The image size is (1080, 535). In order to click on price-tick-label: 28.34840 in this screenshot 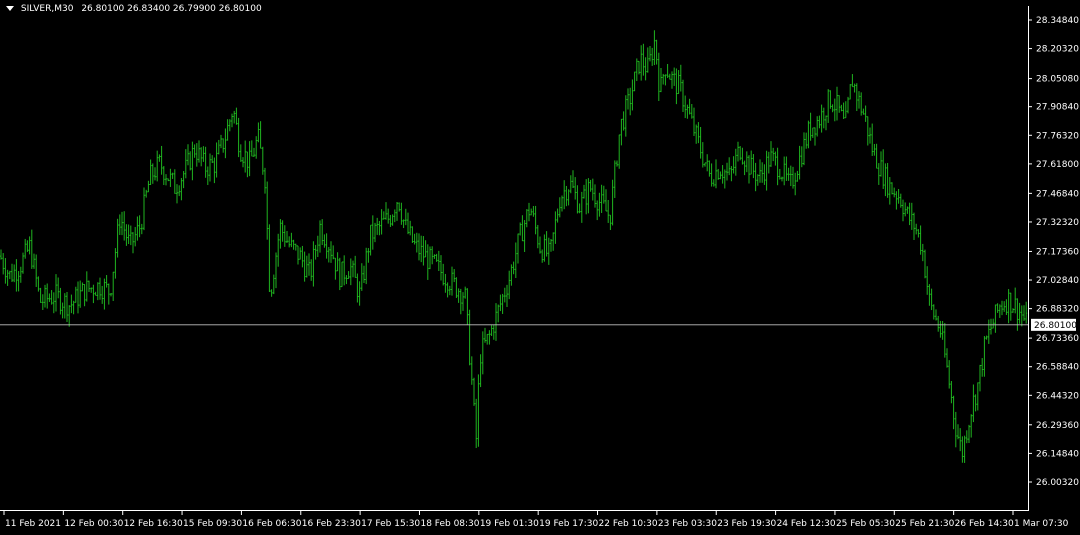, I will do `click(1057, 21)`.